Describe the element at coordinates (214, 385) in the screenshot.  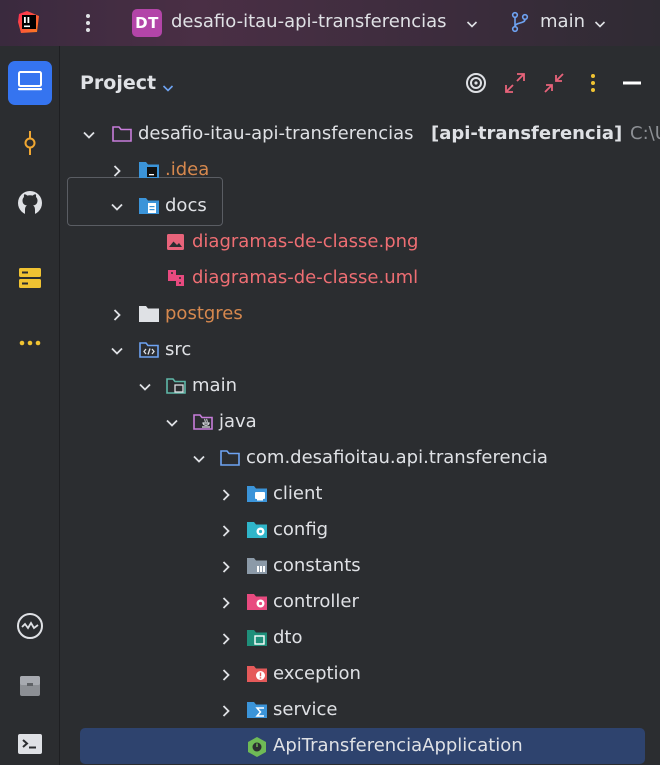
I see `main-label: main` at that location.